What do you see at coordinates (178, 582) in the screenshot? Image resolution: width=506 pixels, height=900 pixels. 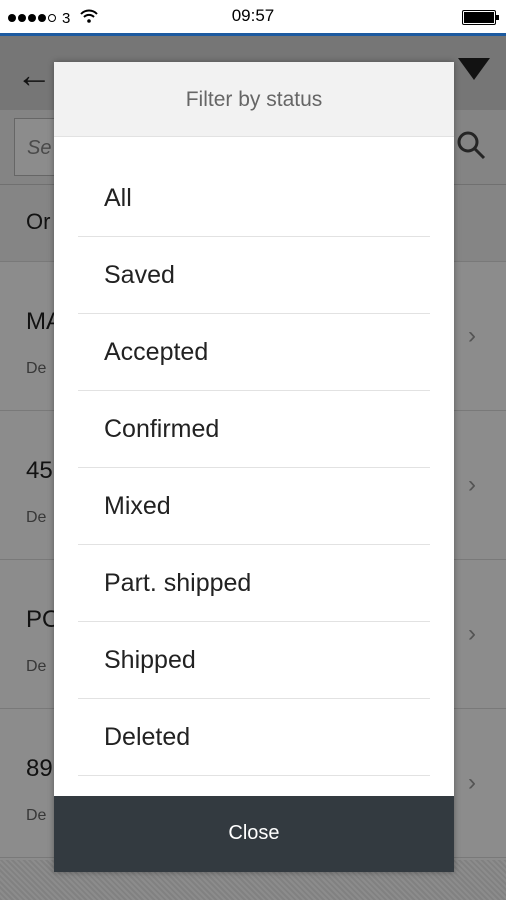 I see `option-label: Part. shipped` at bounding box center [178, 582].